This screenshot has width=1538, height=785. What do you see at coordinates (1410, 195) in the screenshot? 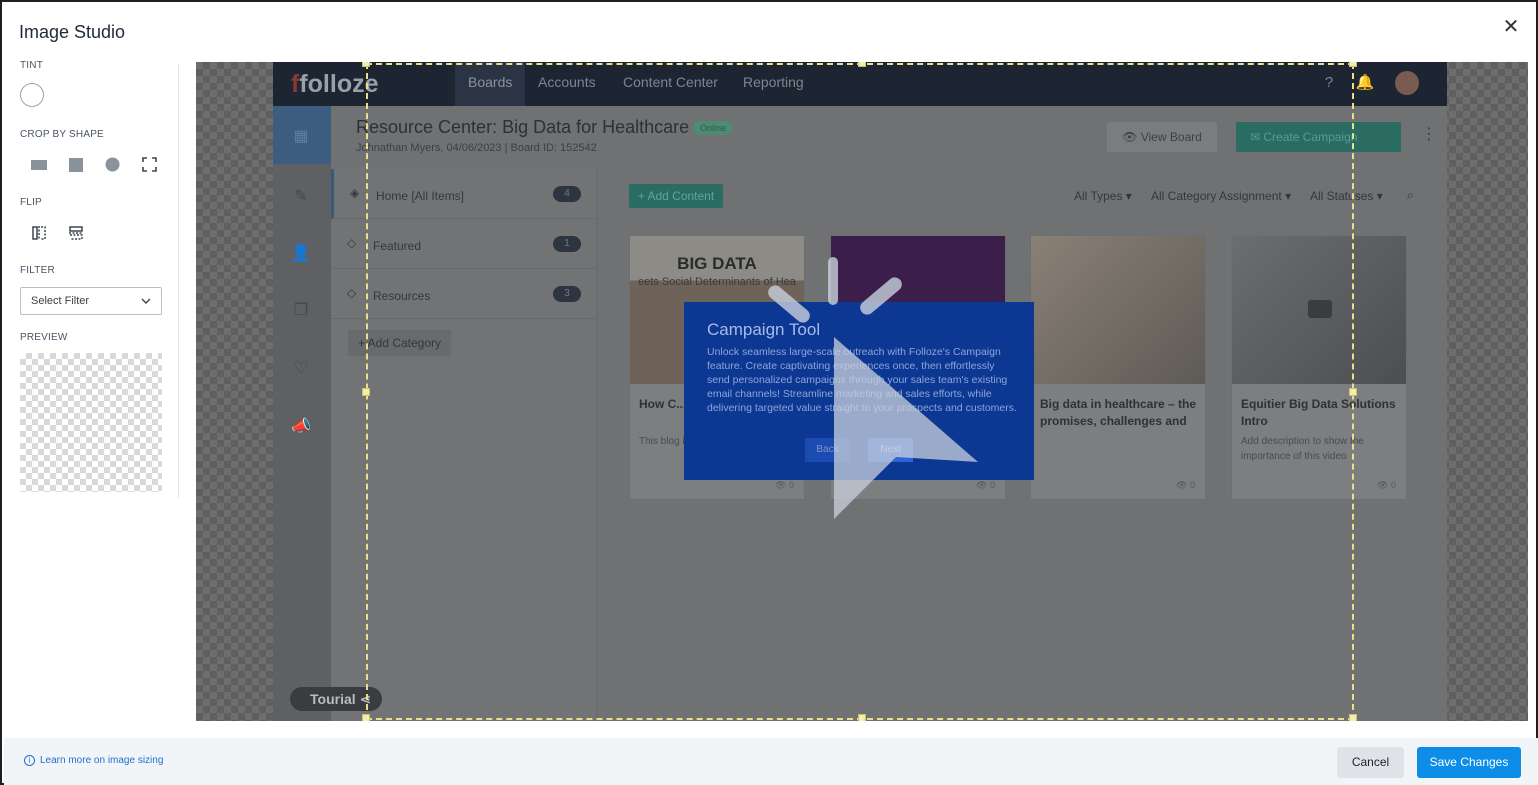
I see `search-icon: ⌕` at bounding box center [1410, 195].